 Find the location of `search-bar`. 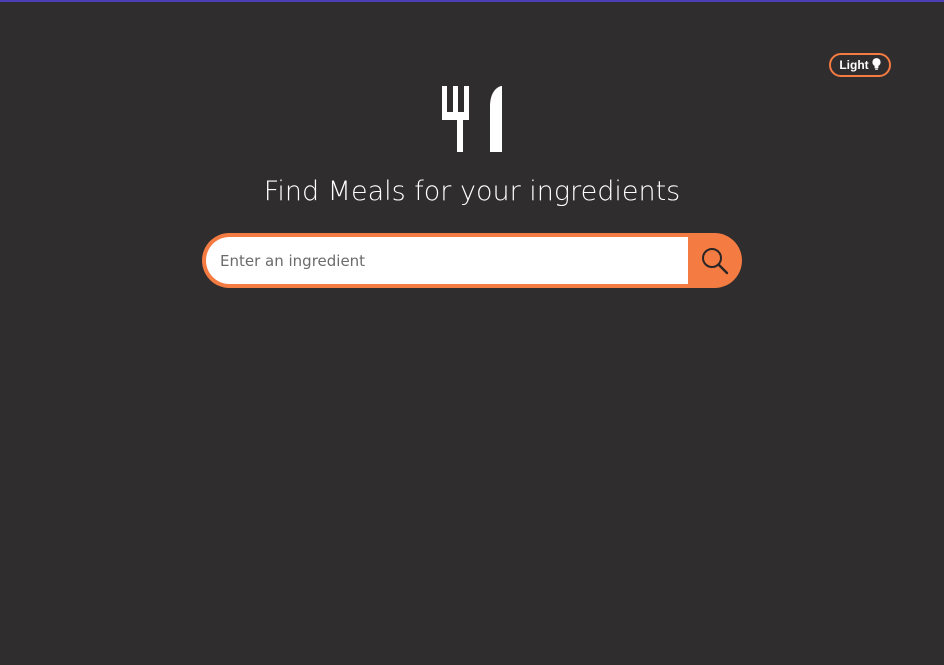

search-bar is located at coordinates (472, 260).